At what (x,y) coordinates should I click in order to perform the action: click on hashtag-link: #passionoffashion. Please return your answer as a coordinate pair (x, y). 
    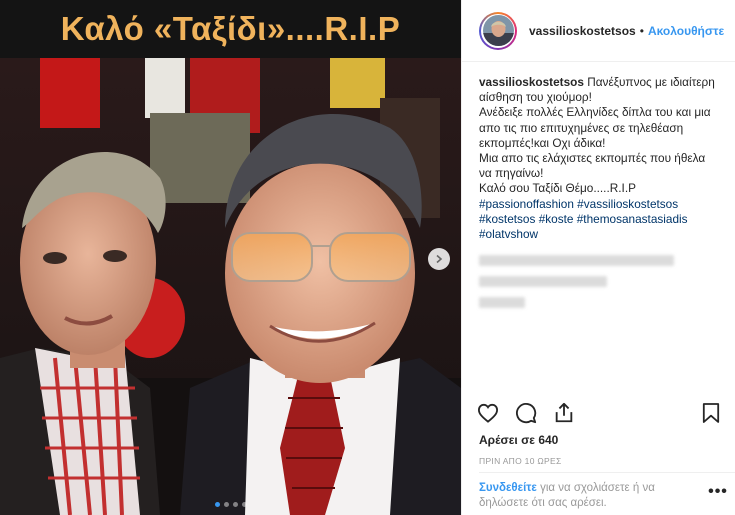
    Looking at the image, I should click on (526, 204).